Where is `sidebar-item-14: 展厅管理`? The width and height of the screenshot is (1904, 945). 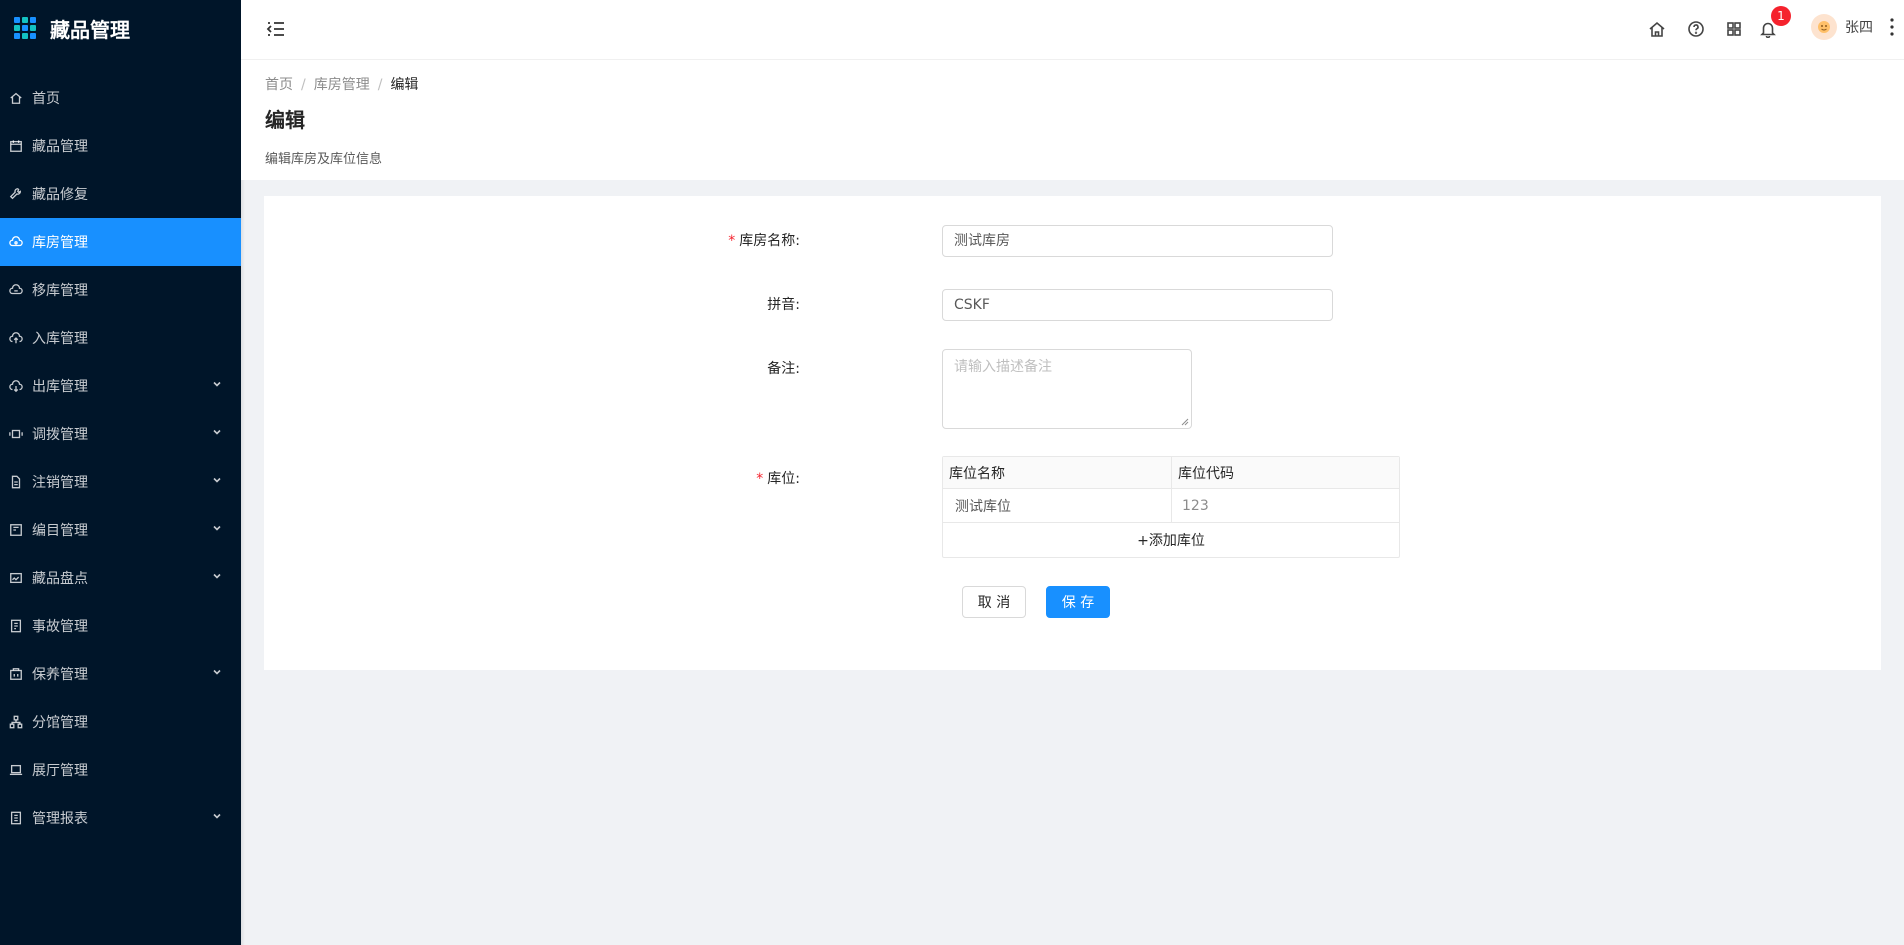
sidebar-item-14: 展厅管理 is located at coordinates (120, 770).